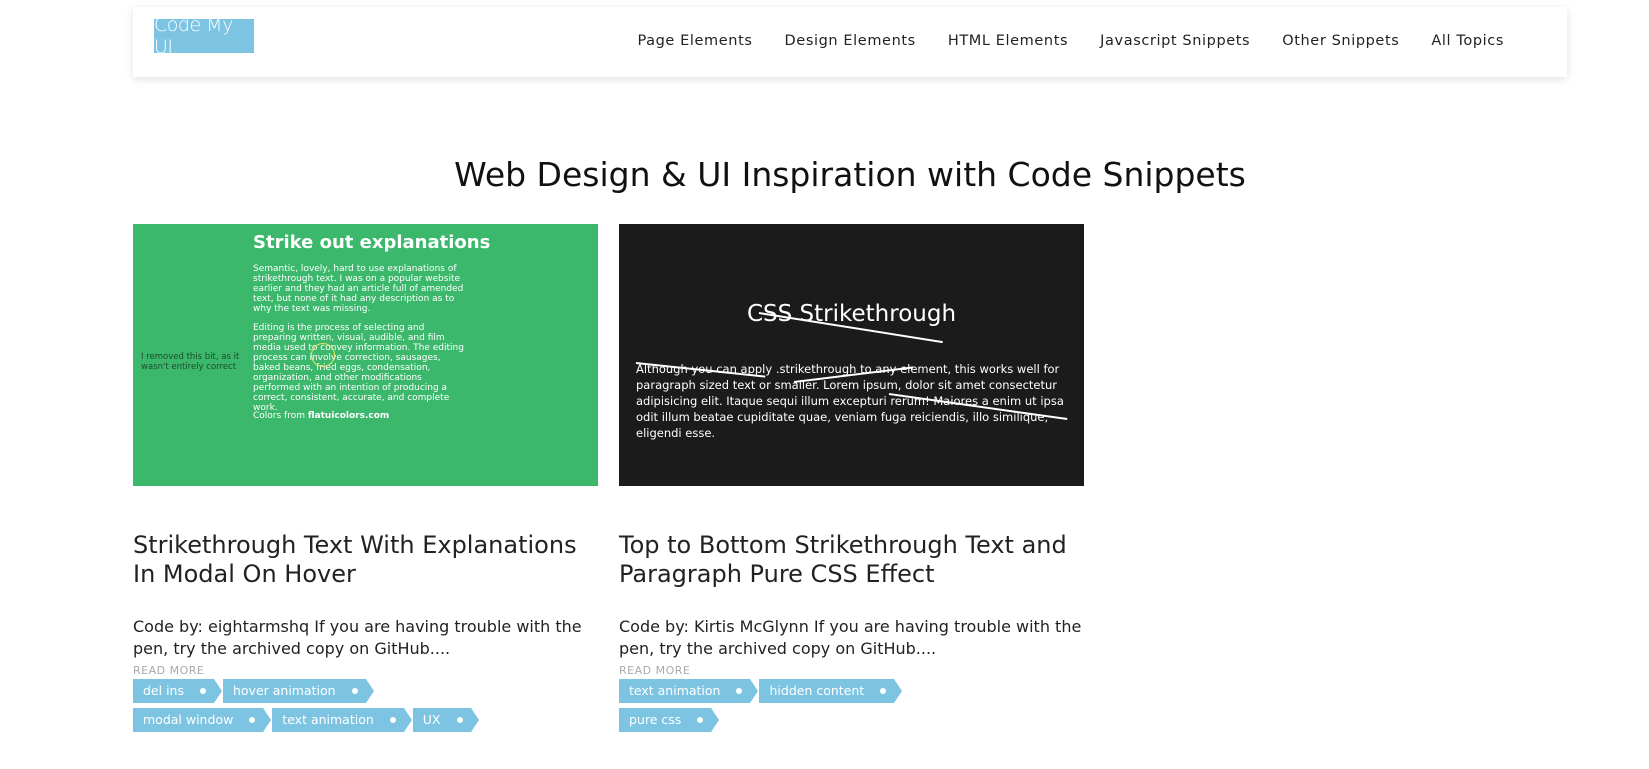 The width and height of the screenshot is (1649, 769). I want to click on nav-page-elements: Page Elements, so click(694, 41).